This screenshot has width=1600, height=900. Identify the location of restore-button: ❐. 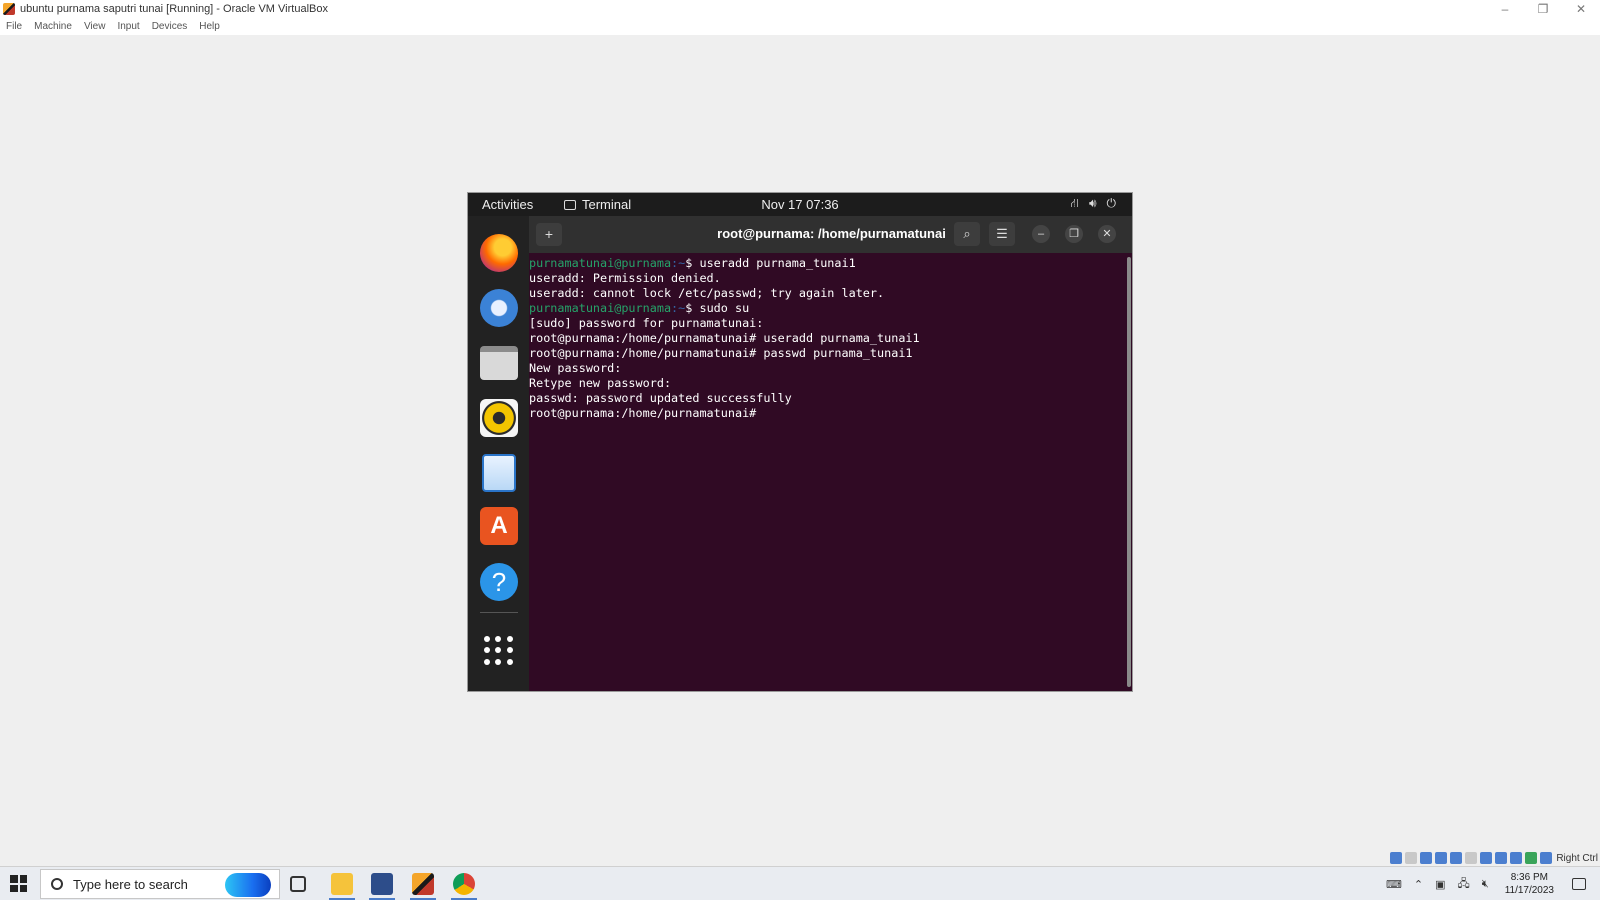
(1543, 9).